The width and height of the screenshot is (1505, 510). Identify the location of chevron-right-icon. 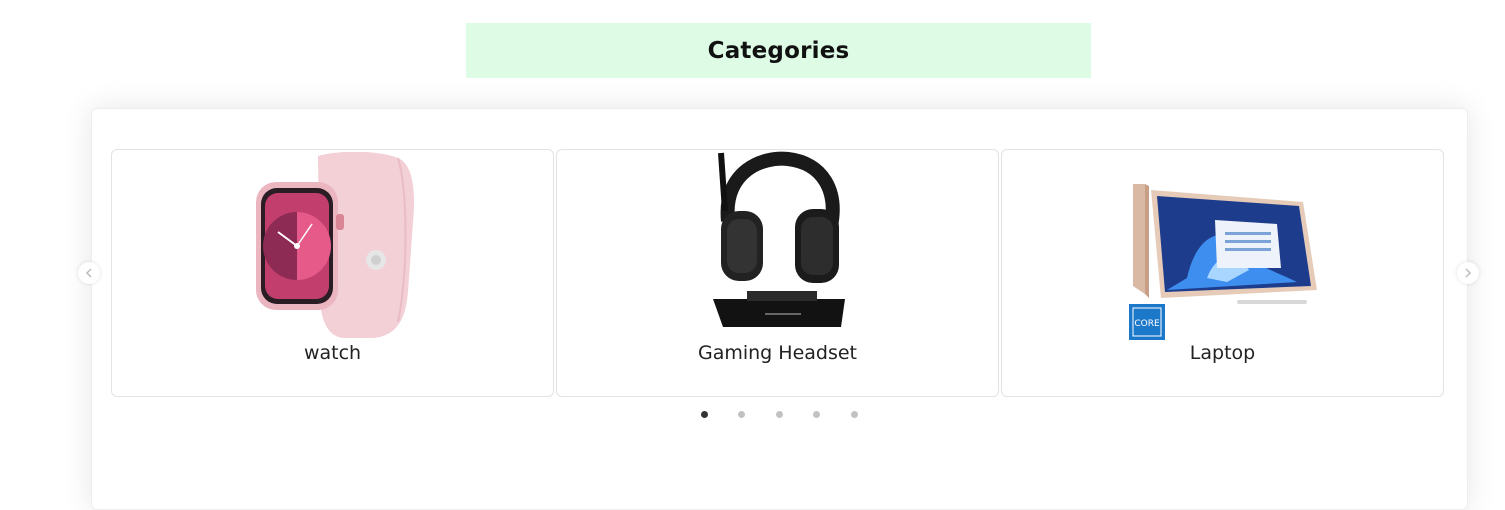
(1468, 273).